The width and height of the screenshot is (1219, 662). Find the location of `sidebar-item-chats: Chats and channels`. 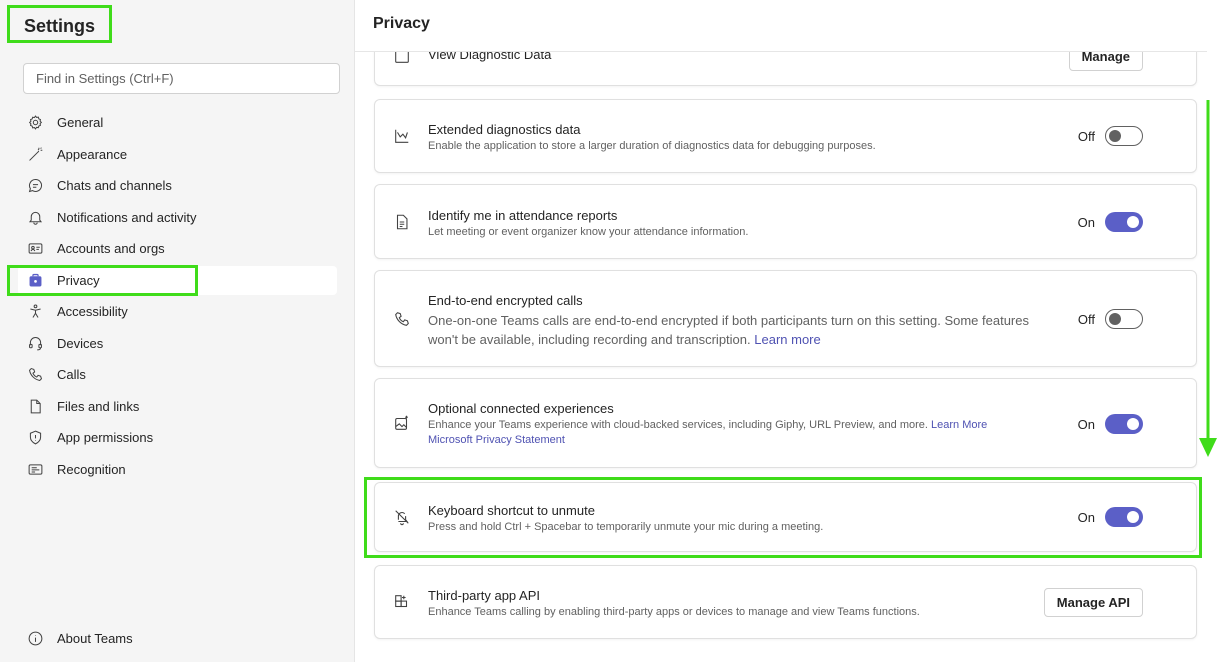

sidebar-item-chats: Chats and channels is located at coordinates (177, 185).